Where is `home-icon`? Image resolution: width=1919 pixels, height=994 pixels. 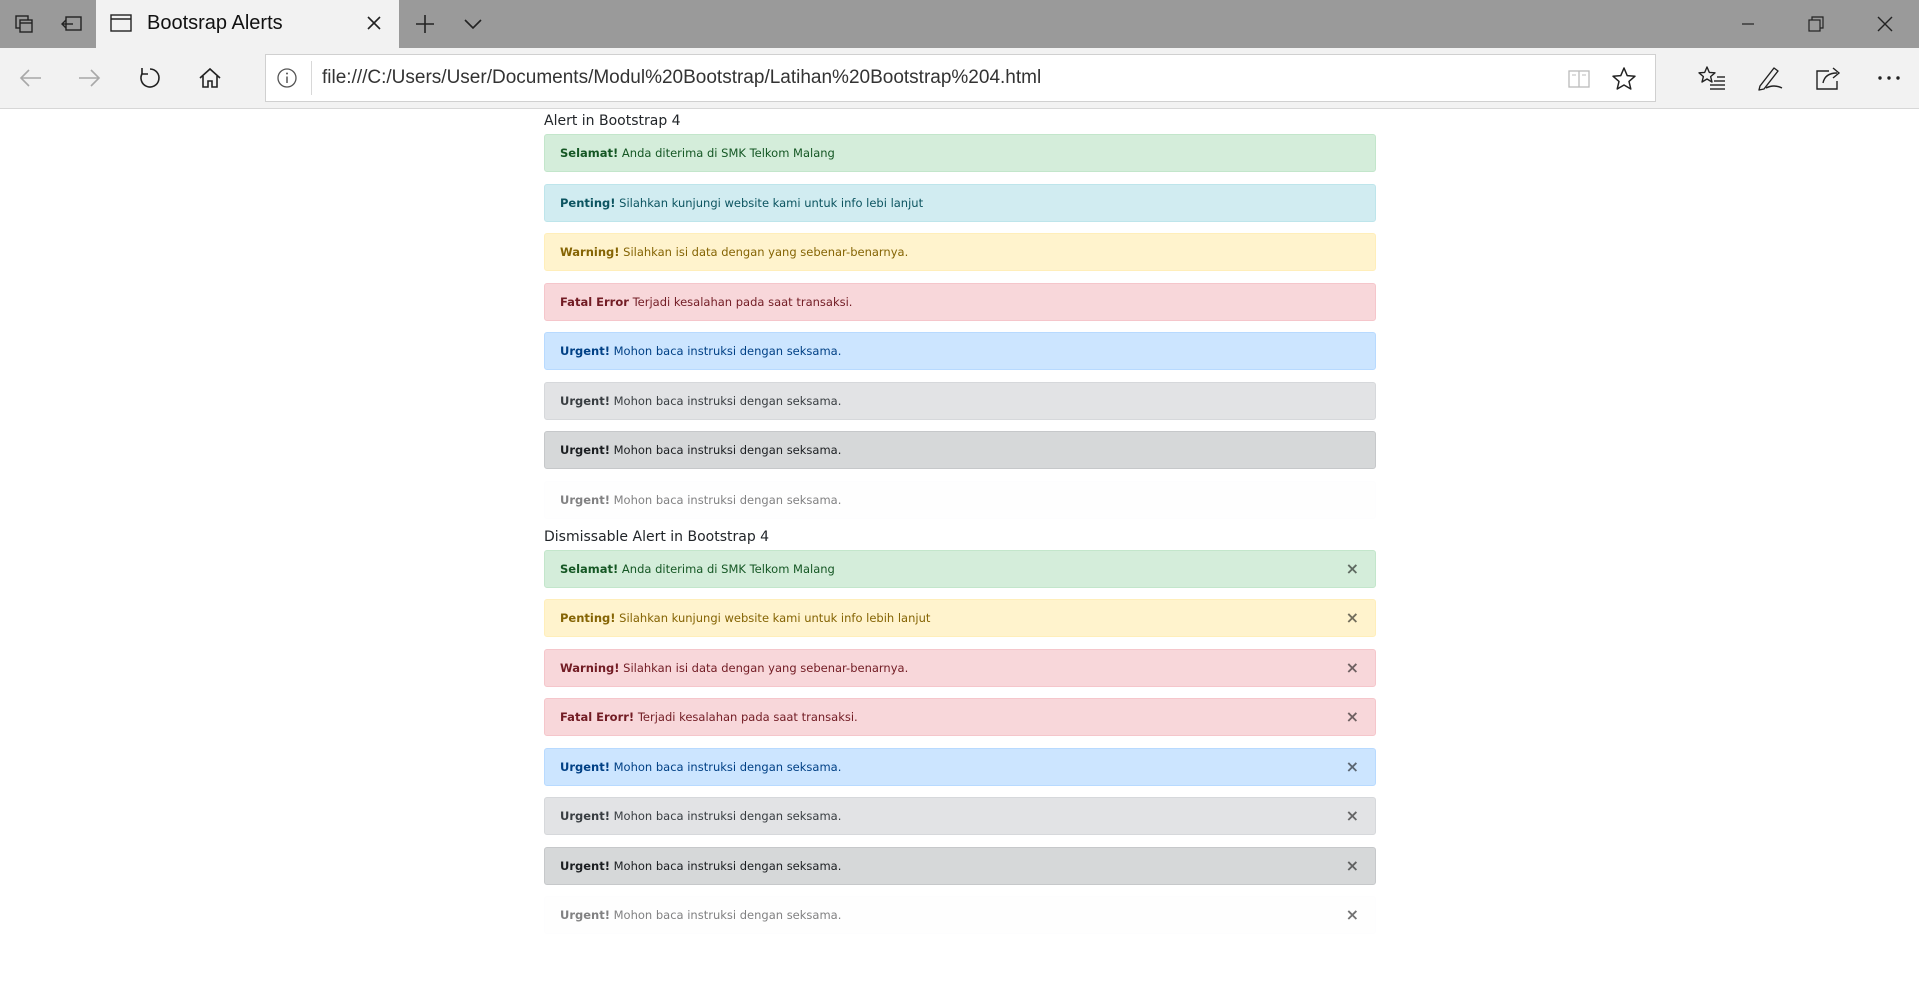 home-icon is located at coordinates (210, 78).